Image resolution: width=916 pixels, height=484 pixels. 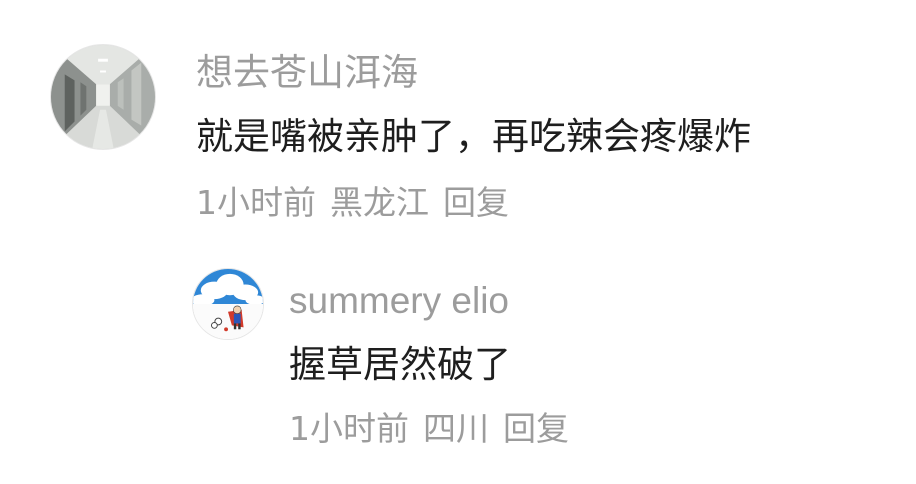 I want to click on reply-username: summery elio, so click(x=399, y=300).